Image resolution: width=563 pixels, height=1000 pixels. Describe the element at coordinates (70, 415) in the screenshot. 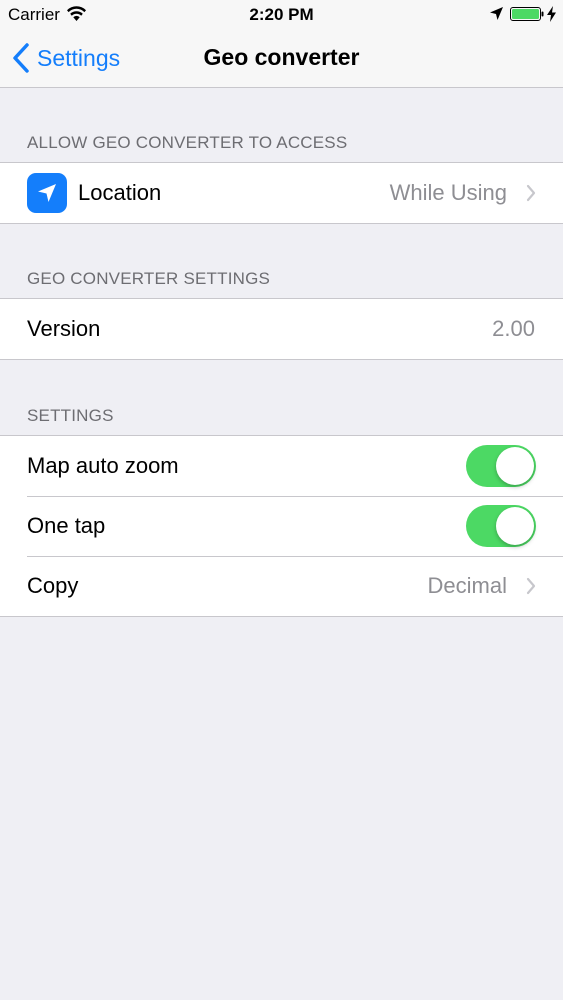

I see `section-header-settings: SETTINGS` at that location.